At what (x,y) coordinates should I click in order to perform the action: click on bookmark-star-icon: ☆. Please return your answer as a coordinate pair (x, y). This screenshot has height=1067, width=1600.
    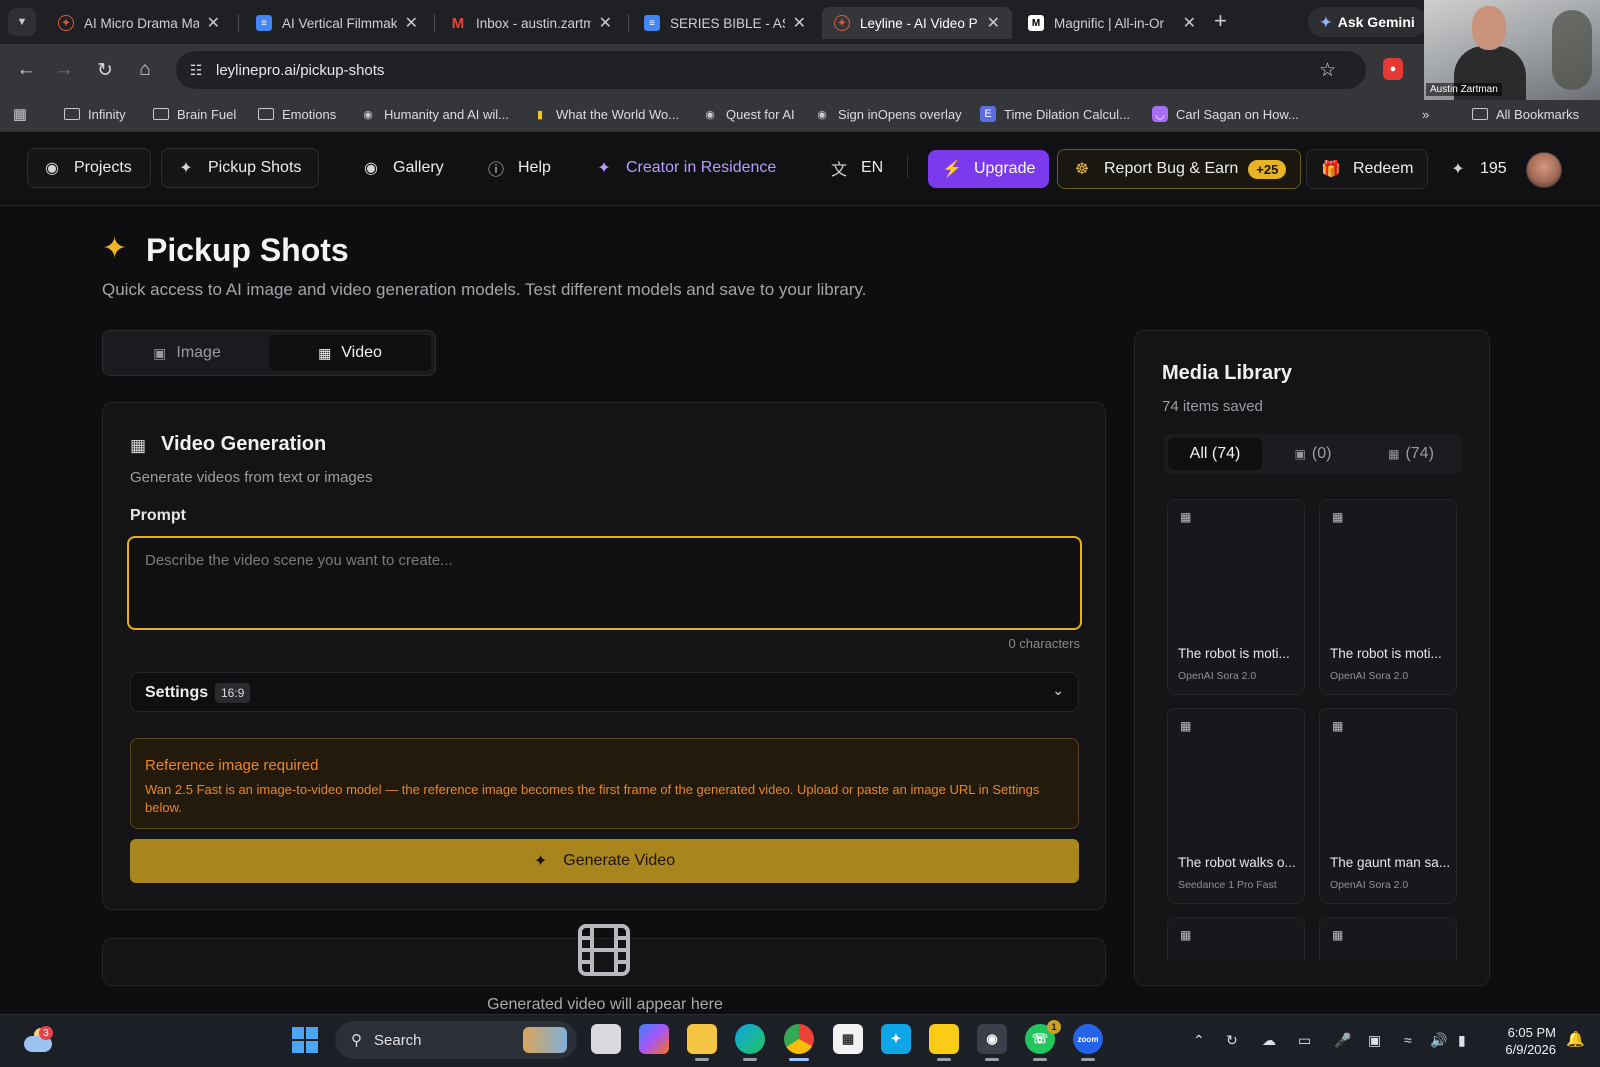
    Looking at the image, I should click on (1327, 70).